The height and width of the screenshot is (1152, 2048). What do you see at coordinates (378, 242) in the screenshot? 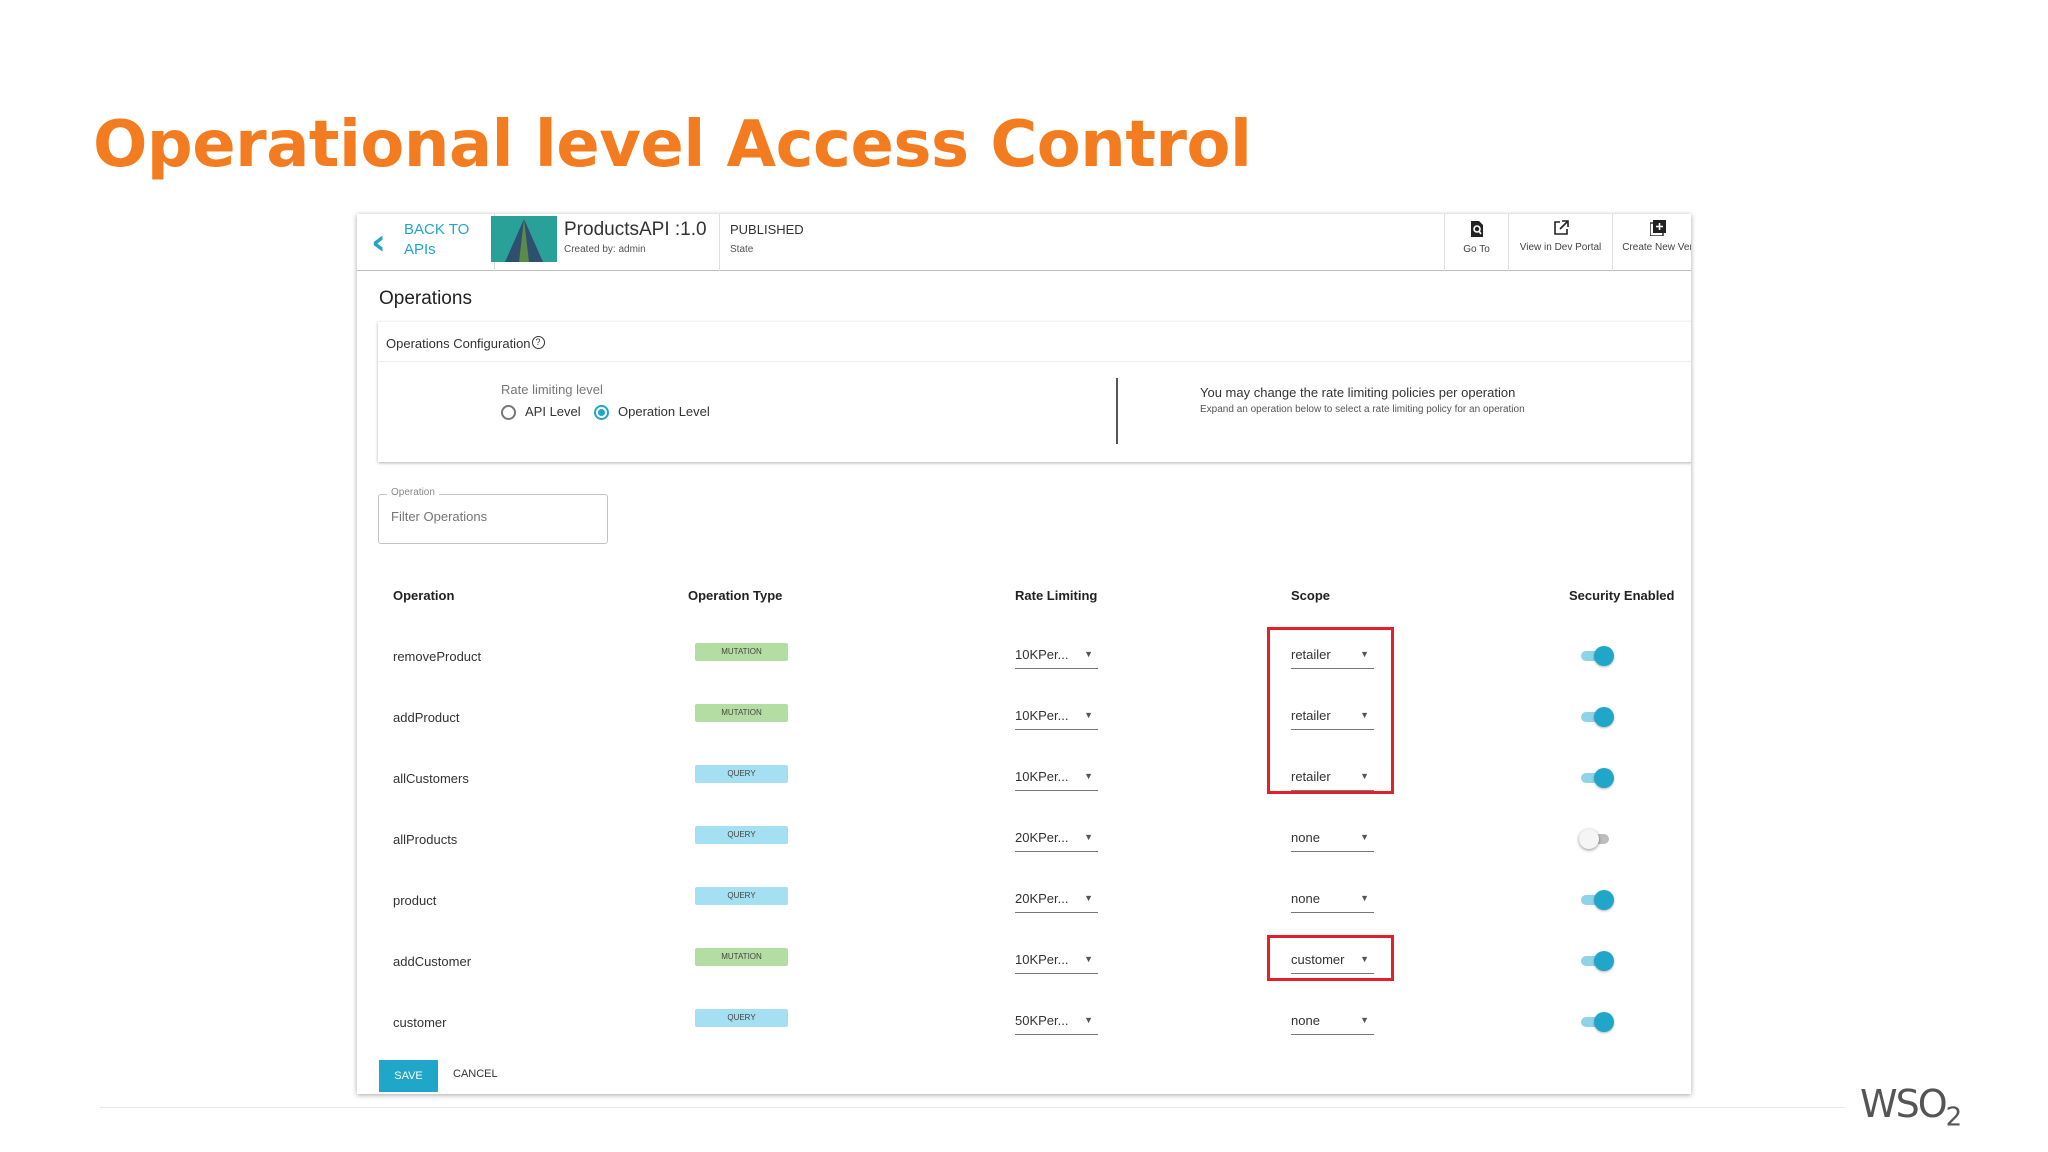
I see `chevron-left-icon: ‹` at bounding box center [378, 242].